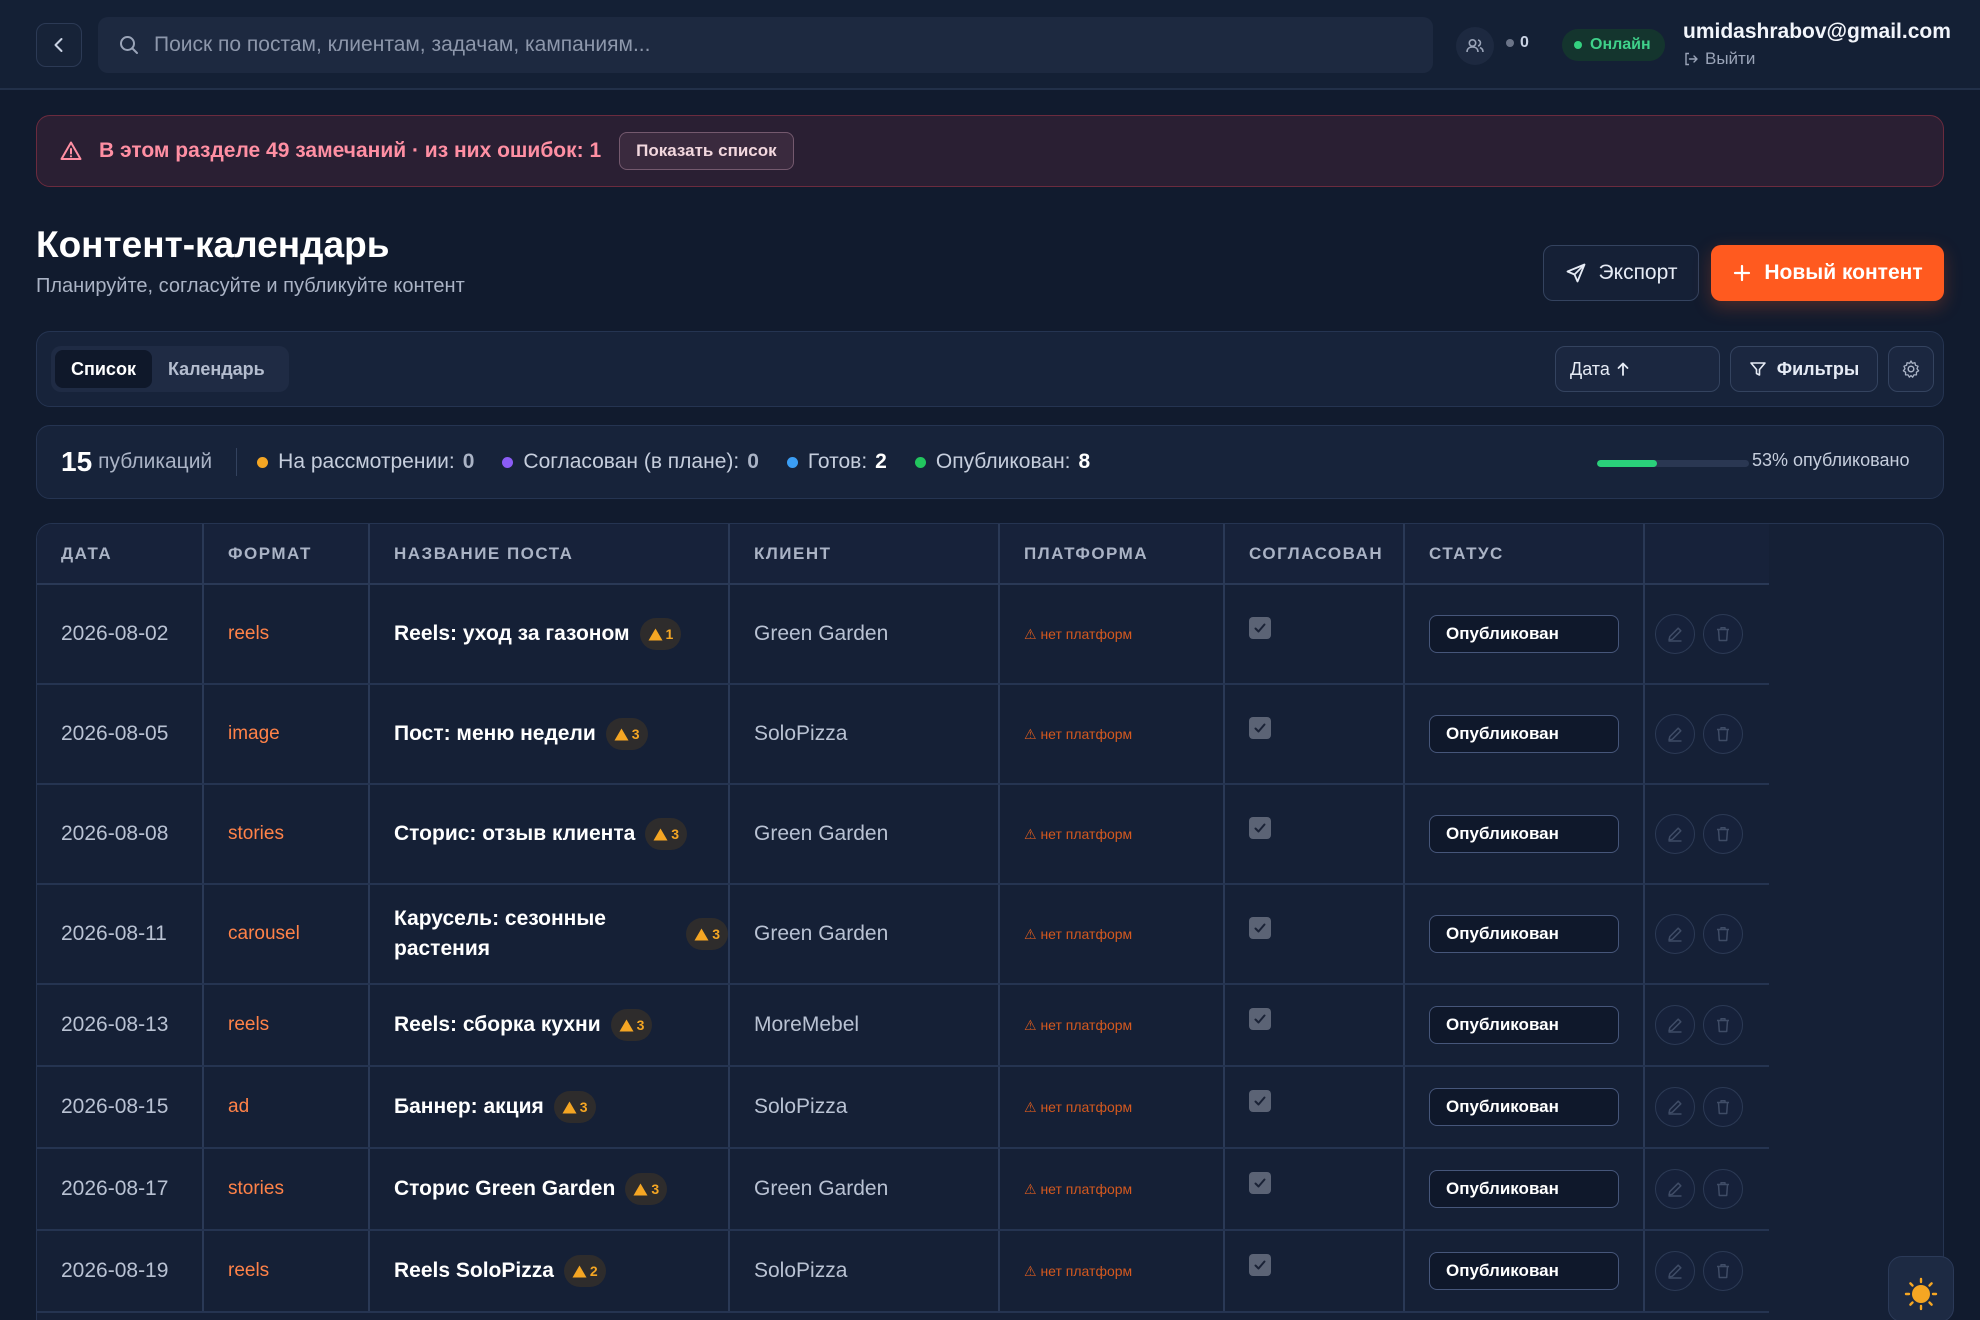 This screenshot has height=1320, width=1980. I want to click on tab-list: Список, so click(103, 369).